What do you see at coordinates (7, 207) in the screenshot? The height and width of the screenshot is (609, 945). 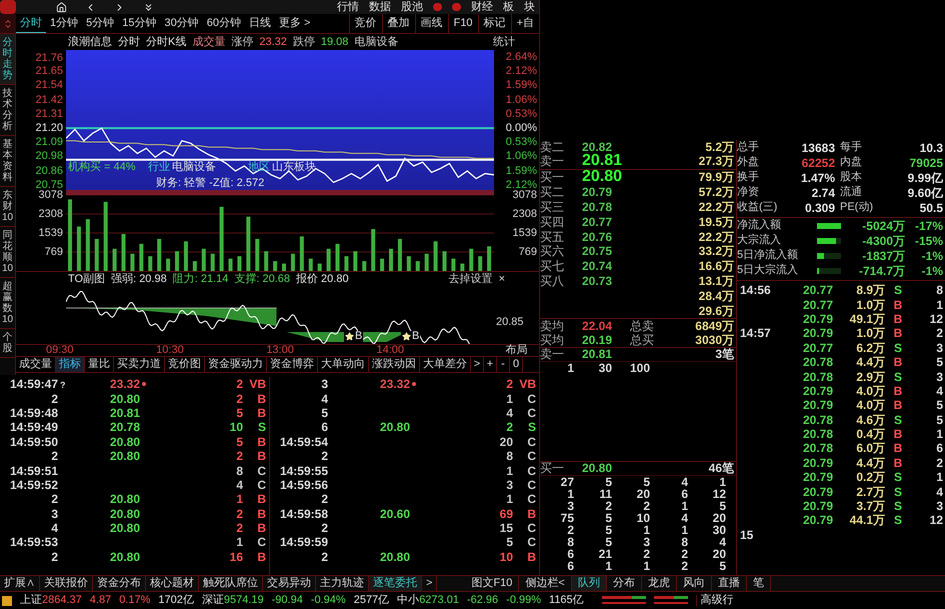 I see `sidebar-tab: 东财10` at bounding box center [7, 207].